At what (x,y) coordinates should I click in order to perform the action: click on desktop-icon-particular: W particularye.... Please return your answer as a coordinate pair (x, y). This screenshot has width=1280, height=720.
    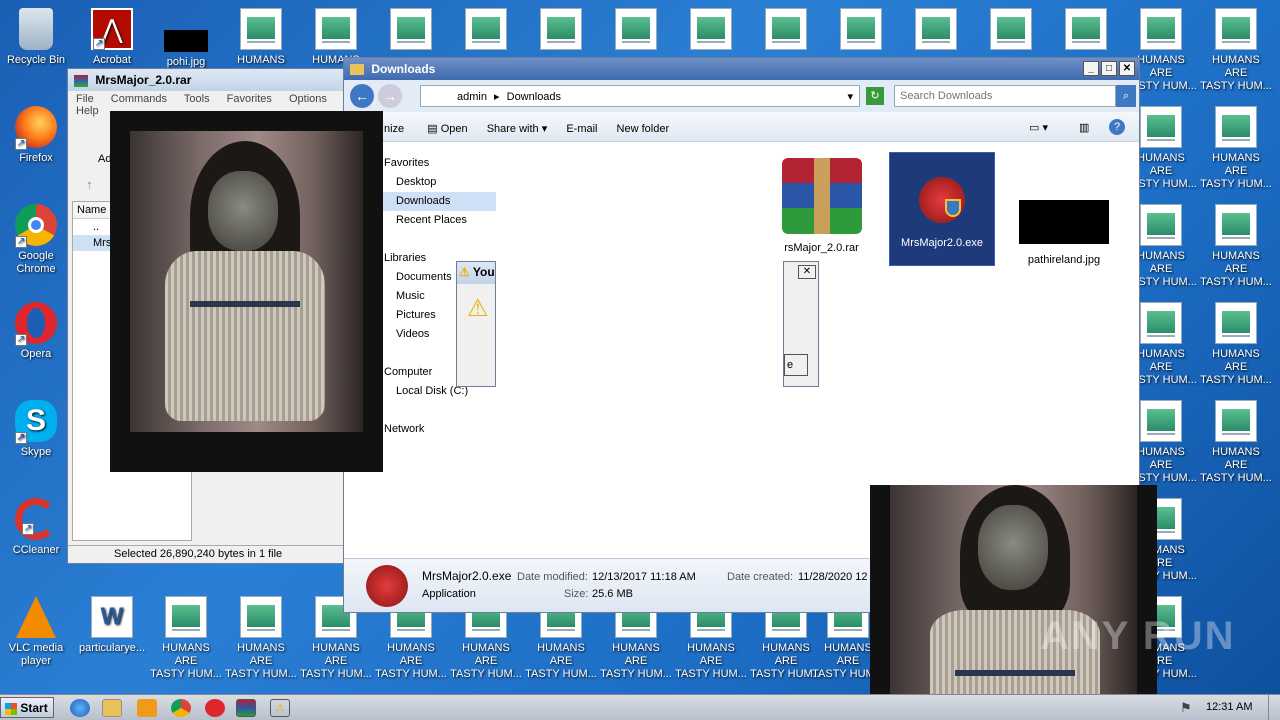
    Looking at the image, I should click on (112, 625).